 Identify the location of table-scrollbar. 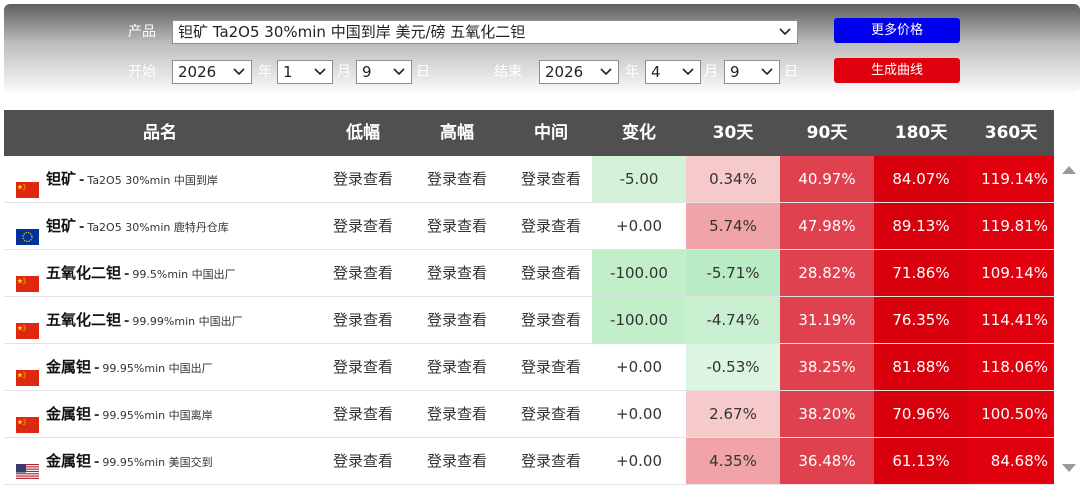
(1069, 321).